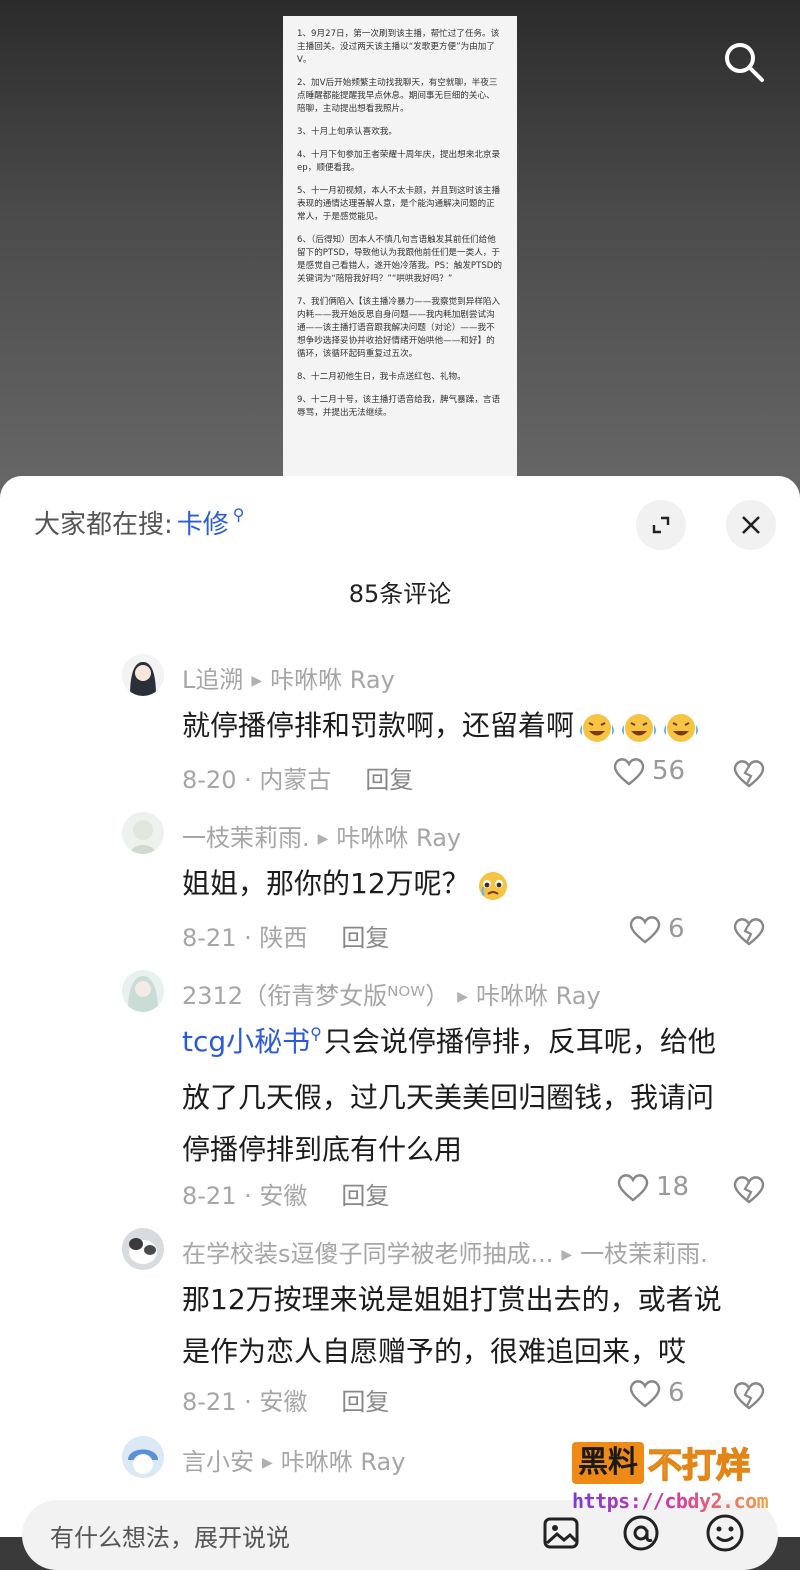 Image resolution: width=800 pixels, height=1570 pixels. I want to click on comment-text-content: 姐姐，那你的12万呢？, so click(326, 883).